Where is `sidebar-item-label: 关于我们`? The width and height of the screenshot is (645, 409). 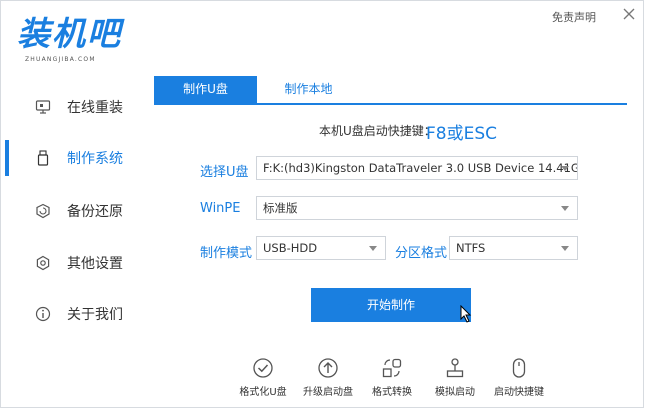 sidebar-item-label: 关于我们 is located at coordinates (95, 315).